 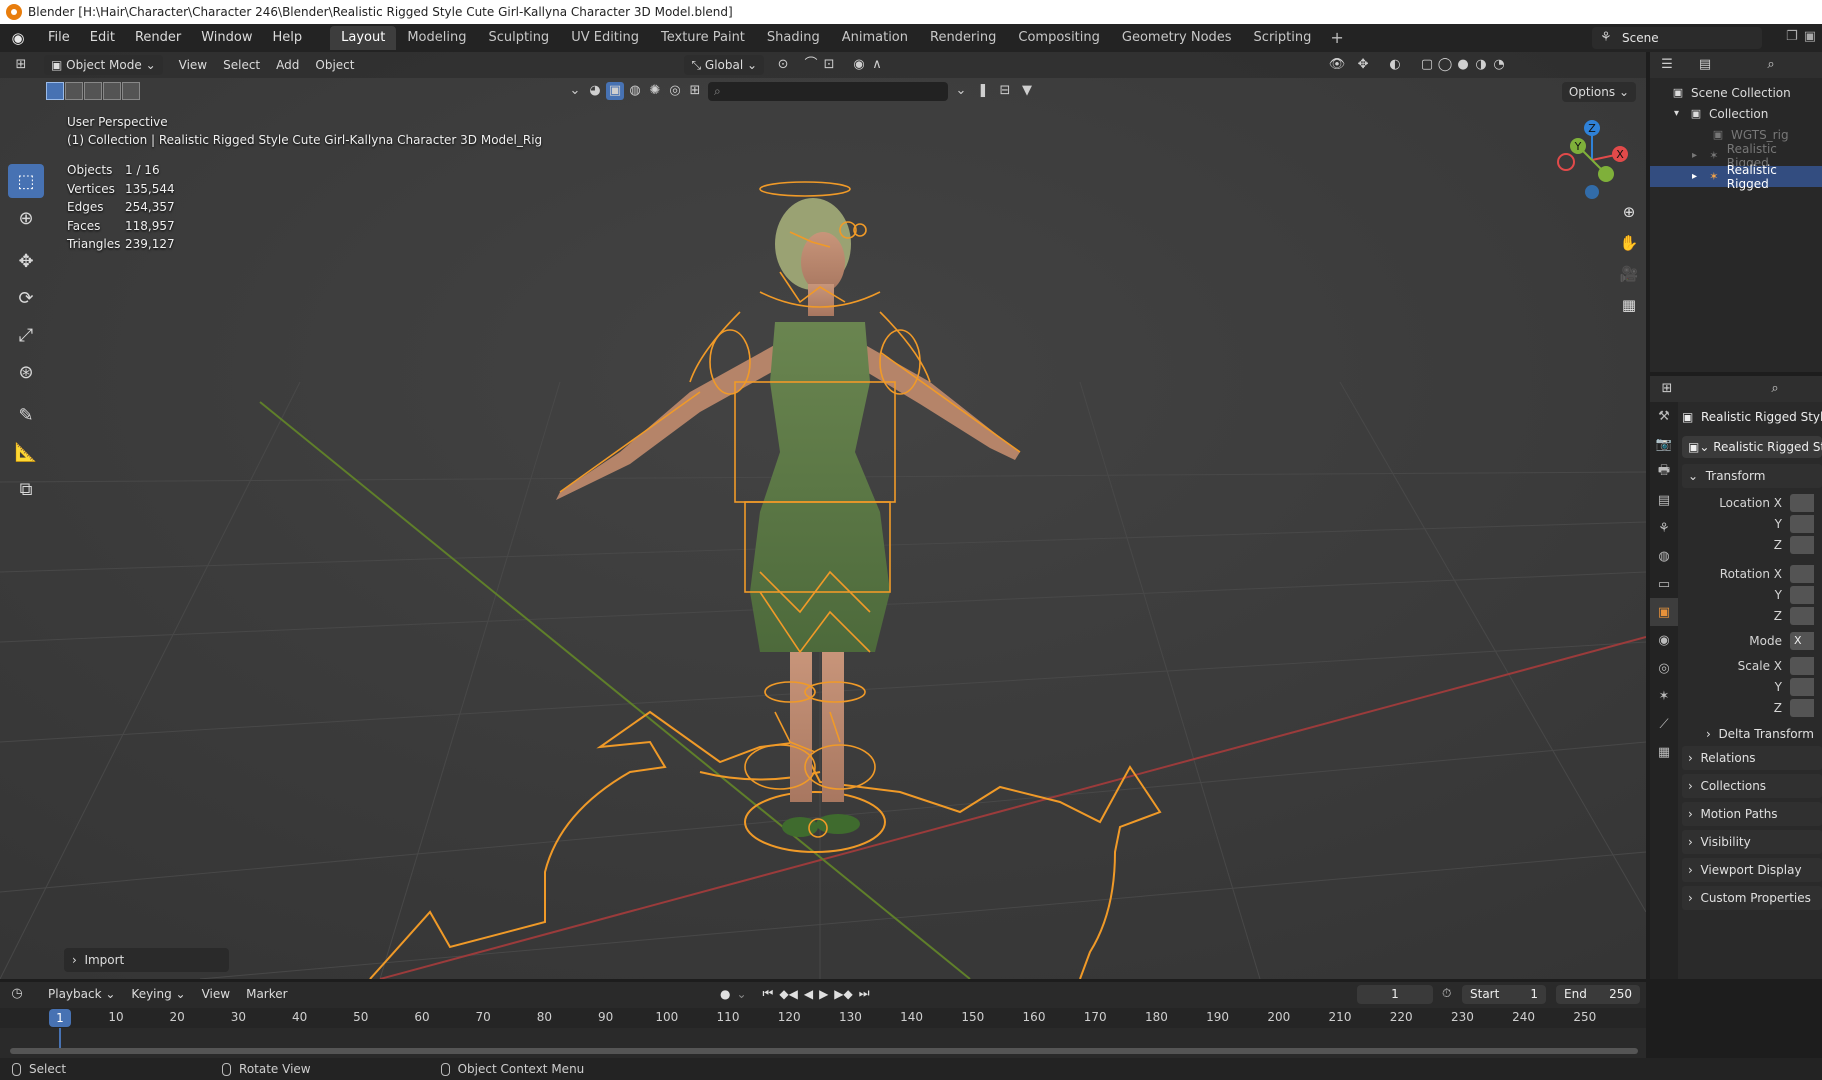 I want to click on output-tab-icon: 🖶, so click(x=1664, y=472).